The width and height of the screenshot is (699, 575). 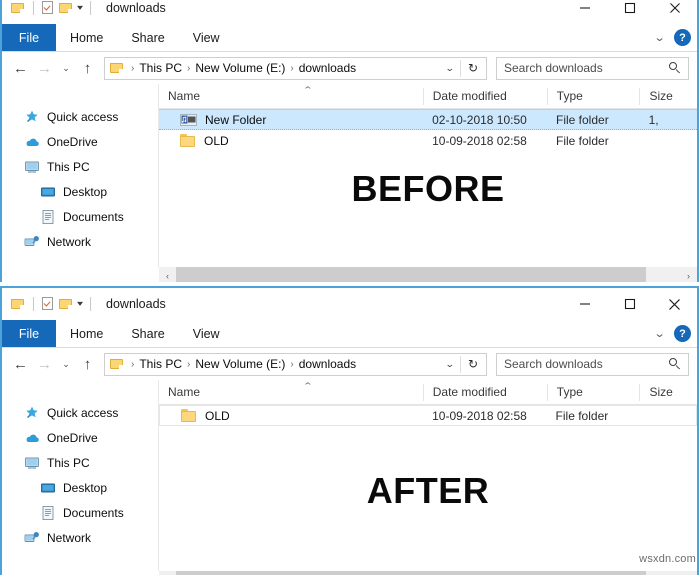 I want to click on search-placeholder: Search downloads, so click(x=553, y=364).